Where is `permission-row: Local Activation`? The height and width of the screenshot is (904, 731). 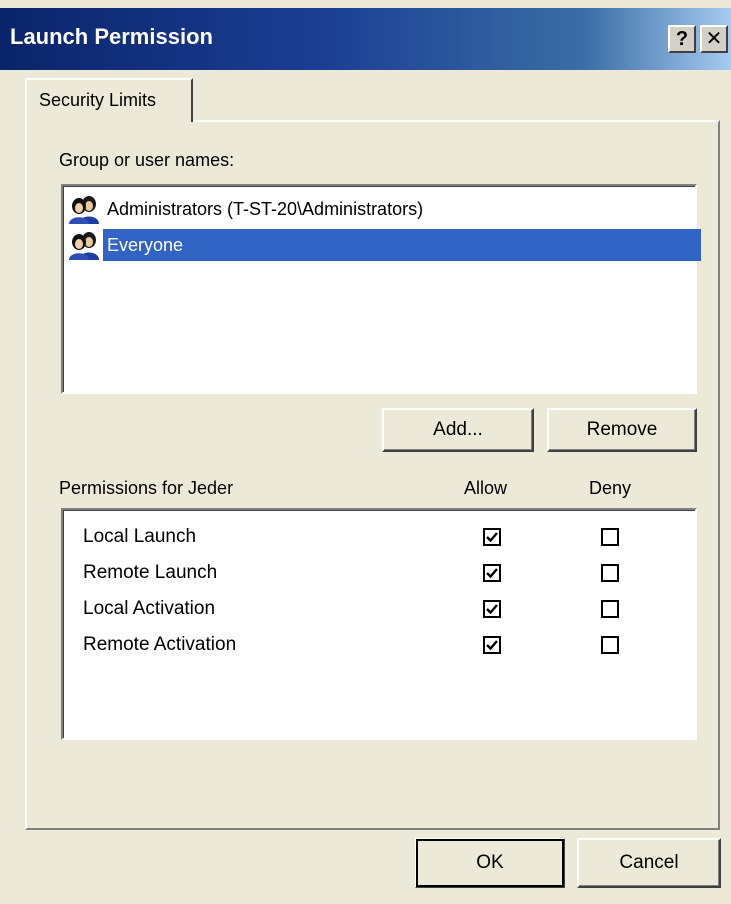 permission-row: Local Activation is located at coordinates (379, 610).